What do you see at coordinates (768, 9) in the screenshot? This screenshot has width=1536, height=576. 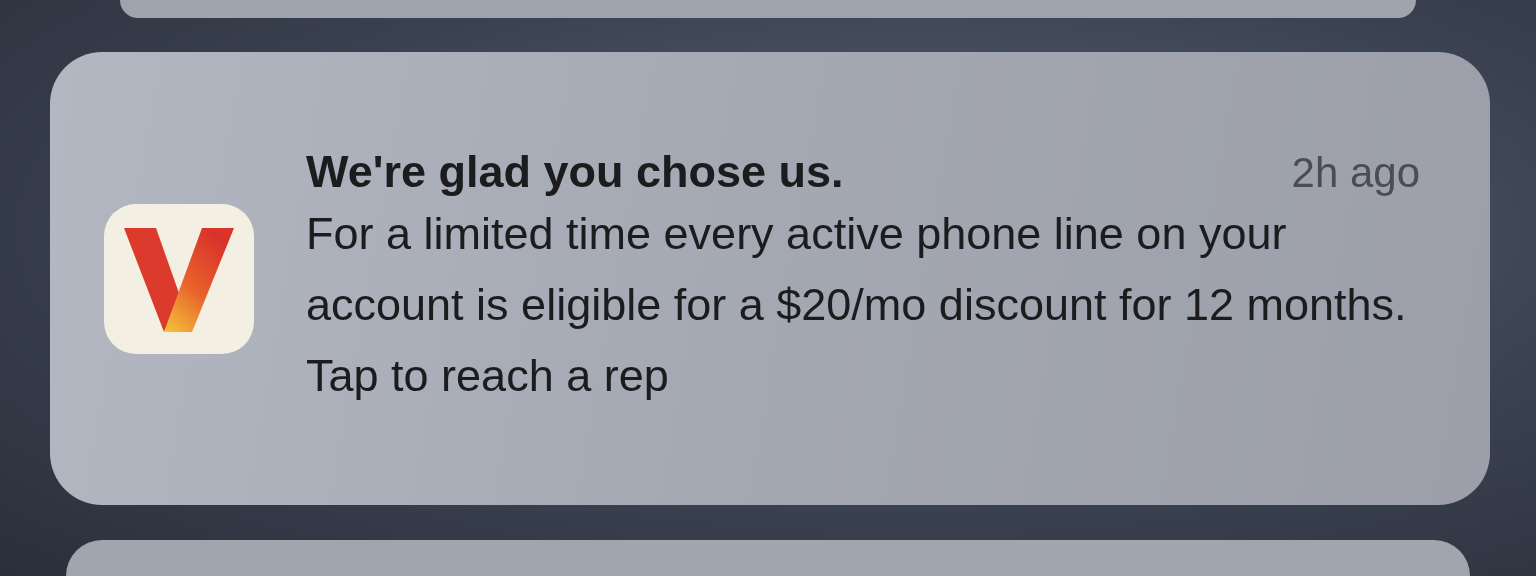 I see `notification-card` at bounding box center [768, 9].